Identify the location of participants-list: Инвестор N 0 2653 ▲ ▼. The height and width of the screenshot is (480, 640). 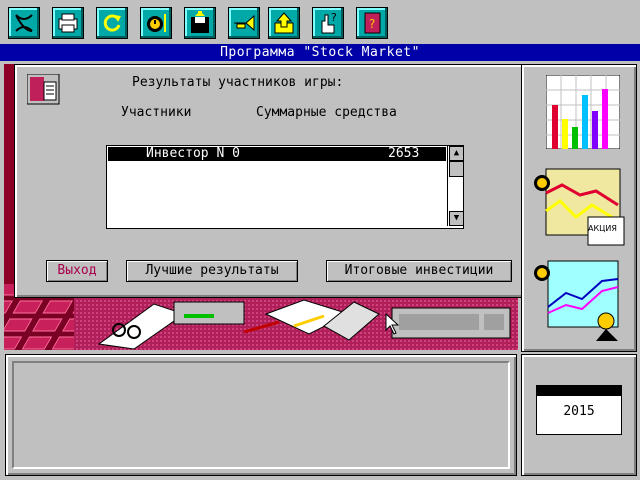
(285, 187).